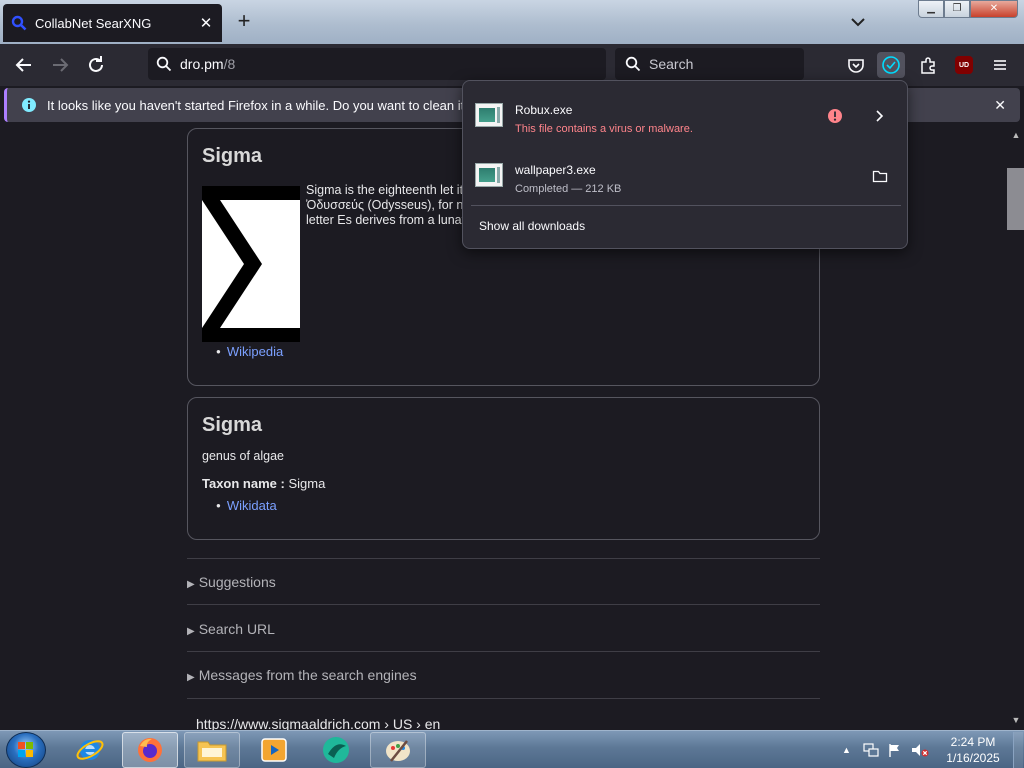 The height and width of the screenshot is (768, 1024). What do you see at coordinates (604, 129) in the screenshot?
I see `download-status: This file contains a virus or malware.` at bounding box center [604, 129].